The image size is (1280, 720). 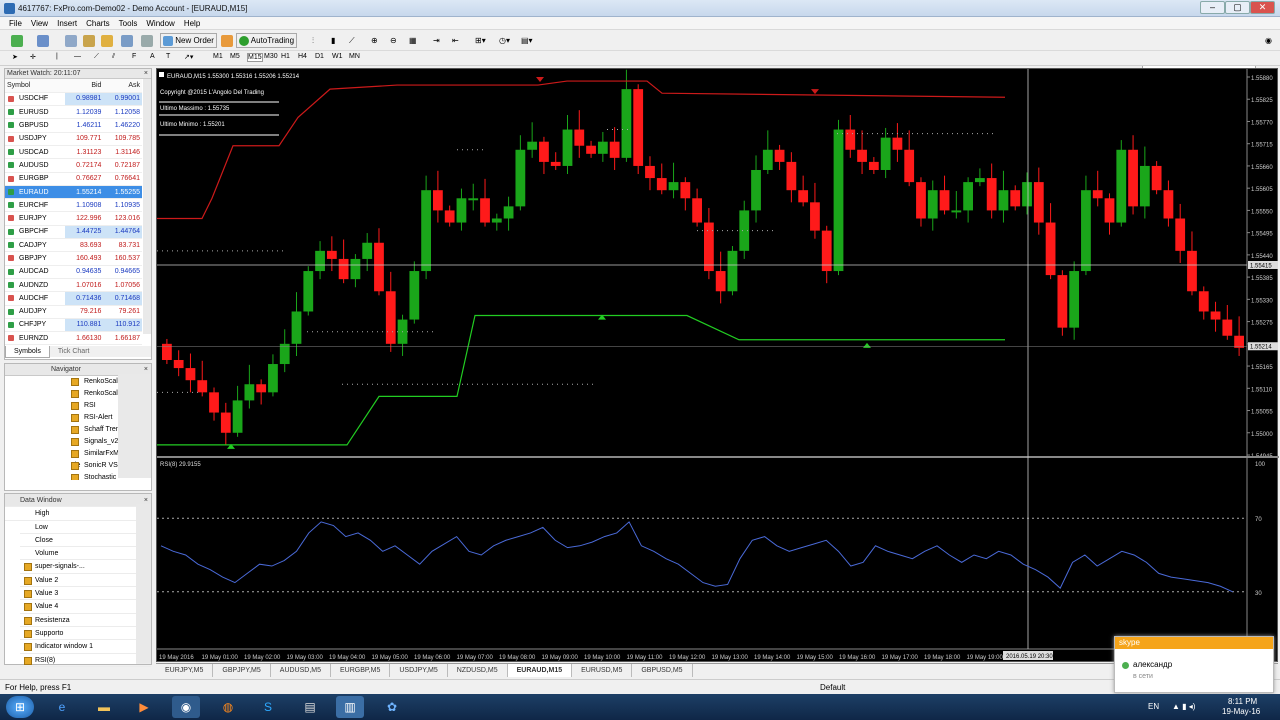 What do you see at coordinates (73, 312) in the screenshot?
I see `table-row: AUDJPY 79.216 79.261` at bounding box center [73, 312].